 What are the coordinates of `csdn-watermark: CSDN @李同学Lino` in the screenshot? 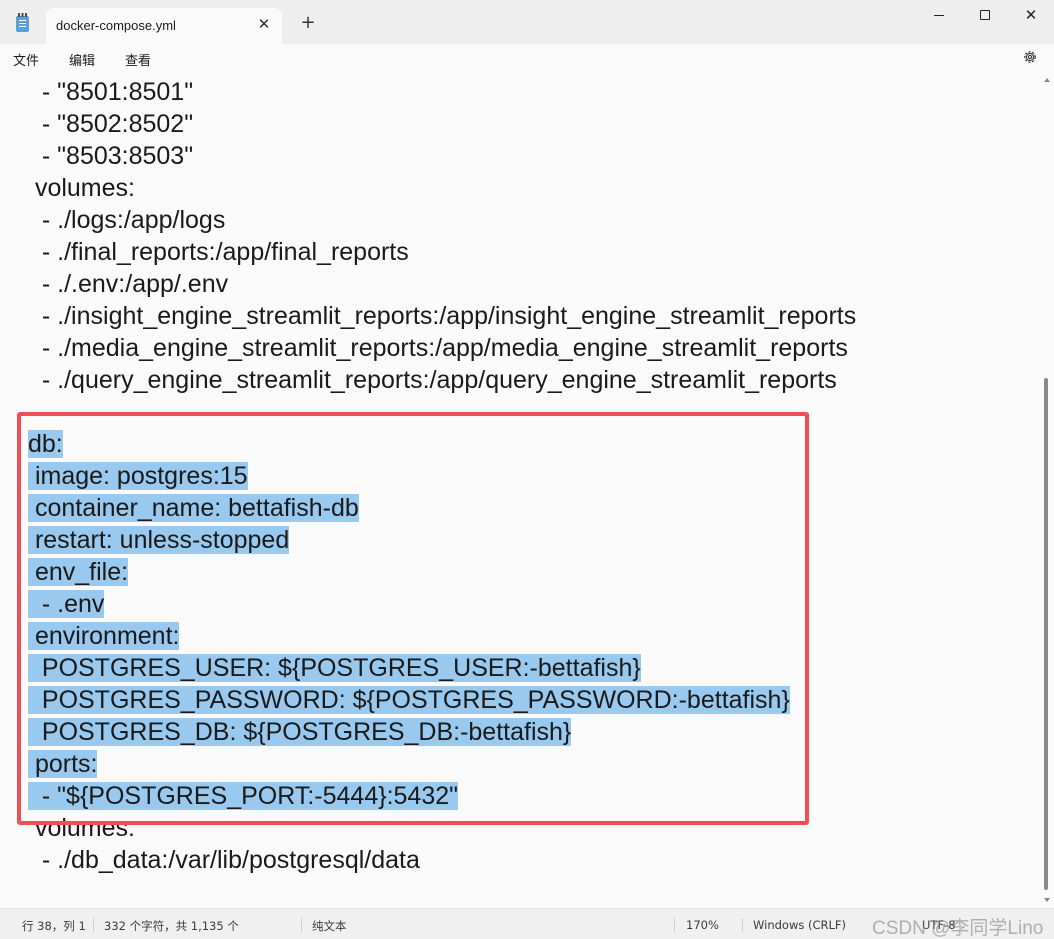 It's located at (958, 928).